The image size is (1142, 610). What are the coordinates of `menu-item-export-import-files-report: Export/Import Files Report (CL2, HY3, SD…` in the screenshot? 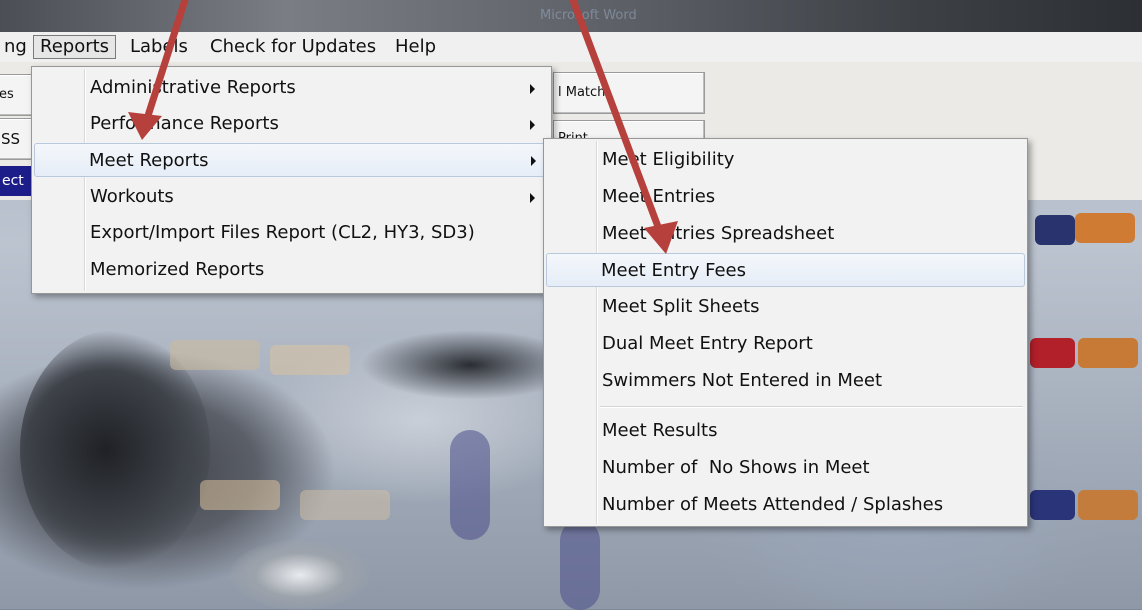 It's located at (291, 233).